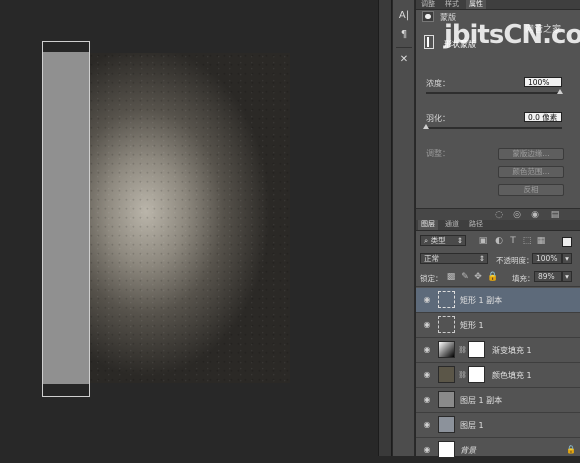 This screenshot has height=463, width=580. I want to click on fill-dropdown-button: ▾, so click(567, 276).